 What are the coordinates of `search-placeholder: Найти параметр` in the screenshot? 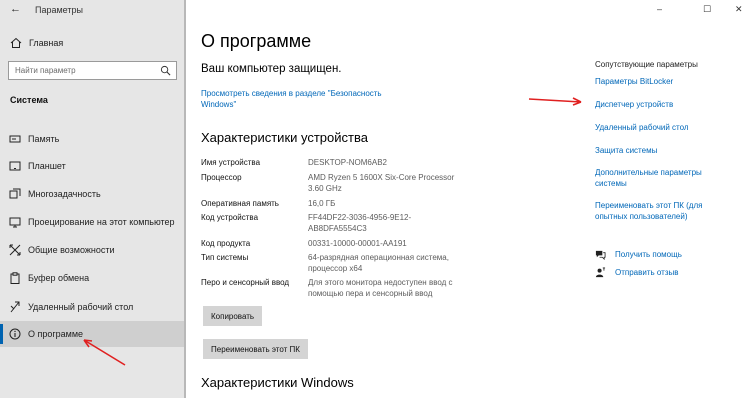 It's located at (45, 70).